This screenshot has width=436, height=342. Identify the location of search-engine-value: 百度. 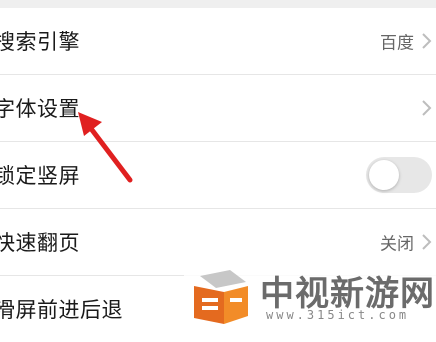
(397, 43).